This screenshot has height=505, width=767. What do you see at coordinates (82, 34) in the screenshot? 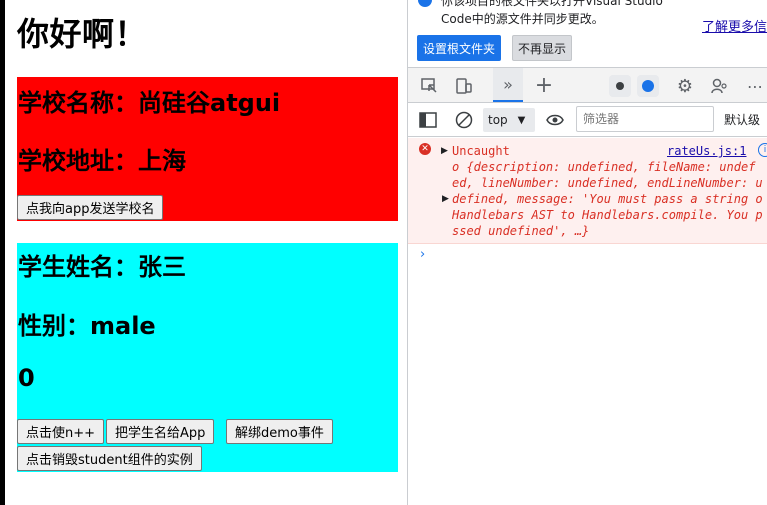
I see `page-title: 你好啊！` at bounding box center [82, 34].